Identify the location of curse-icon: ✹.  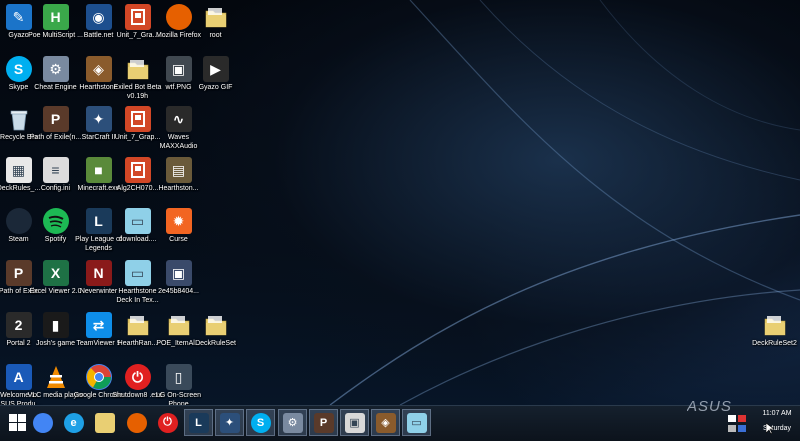
(179, 221).